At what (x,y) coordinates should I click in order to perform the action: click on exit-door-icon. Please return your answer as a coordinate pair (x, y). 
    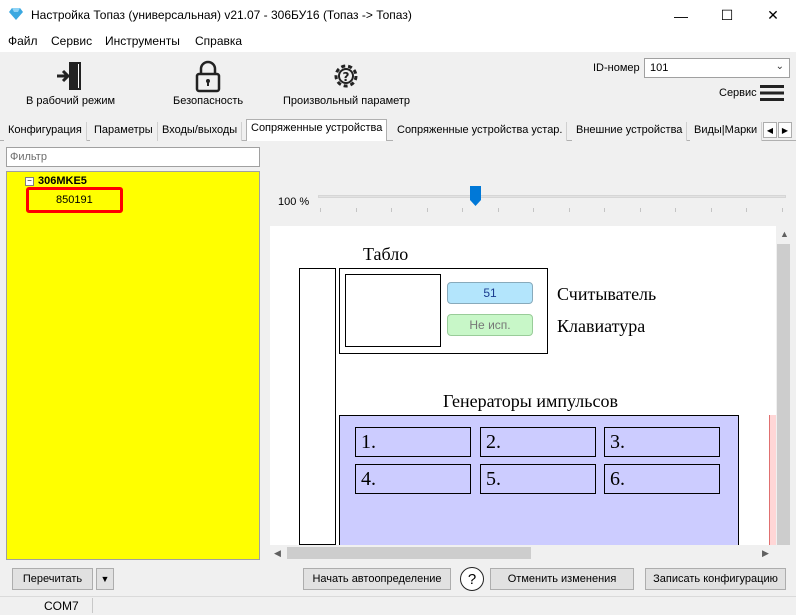
    Looking at the image, I should click on (69, 76).